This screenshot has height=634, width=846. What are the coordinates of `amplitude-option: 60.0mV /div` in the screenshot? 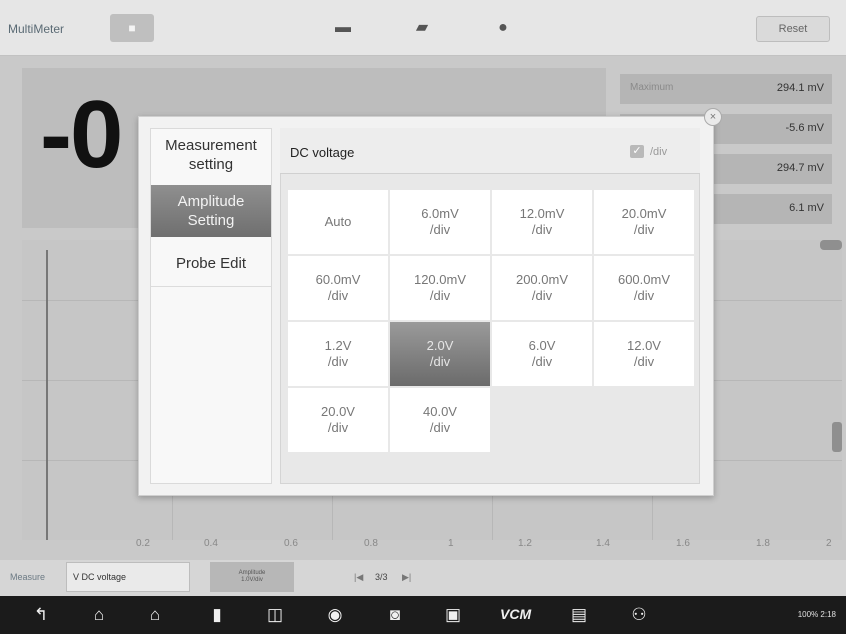 It's located at (338, 288).